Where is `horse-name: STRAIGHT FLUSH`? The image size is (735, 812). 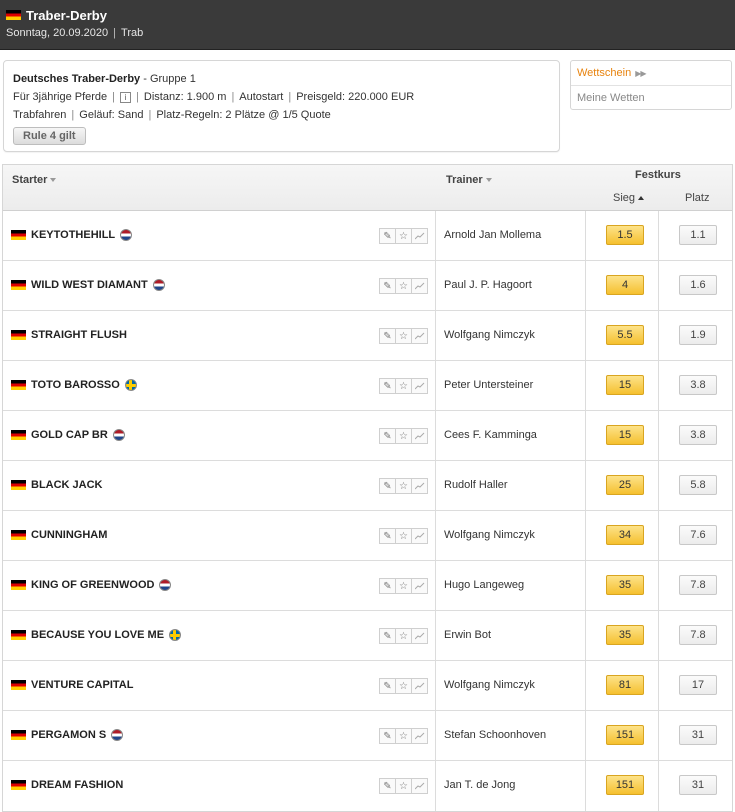 horse-name: STRAIGHT FLUSH is located at coordinates (79, 335).